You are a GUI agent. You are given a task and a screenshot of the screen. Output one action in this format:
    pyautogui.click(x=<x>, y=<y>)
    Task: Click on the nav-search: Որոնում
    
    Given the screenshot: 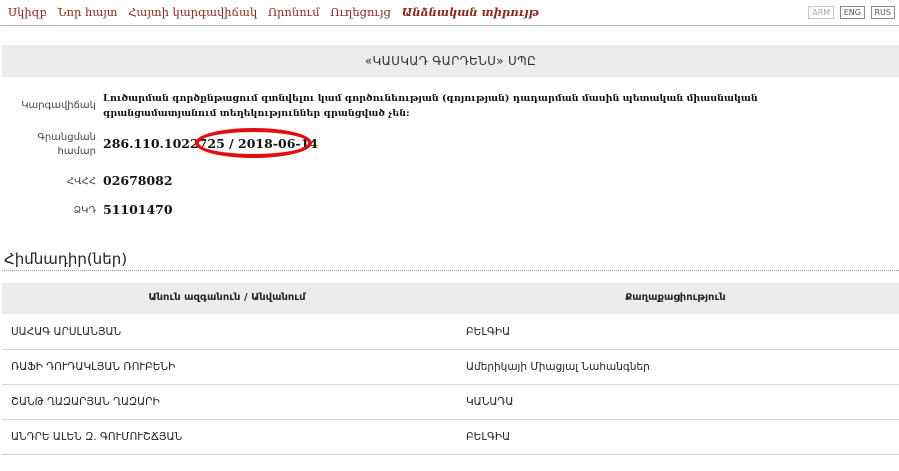 What is the action you would take?
    pyautogui.click(x=294, y=12)
    